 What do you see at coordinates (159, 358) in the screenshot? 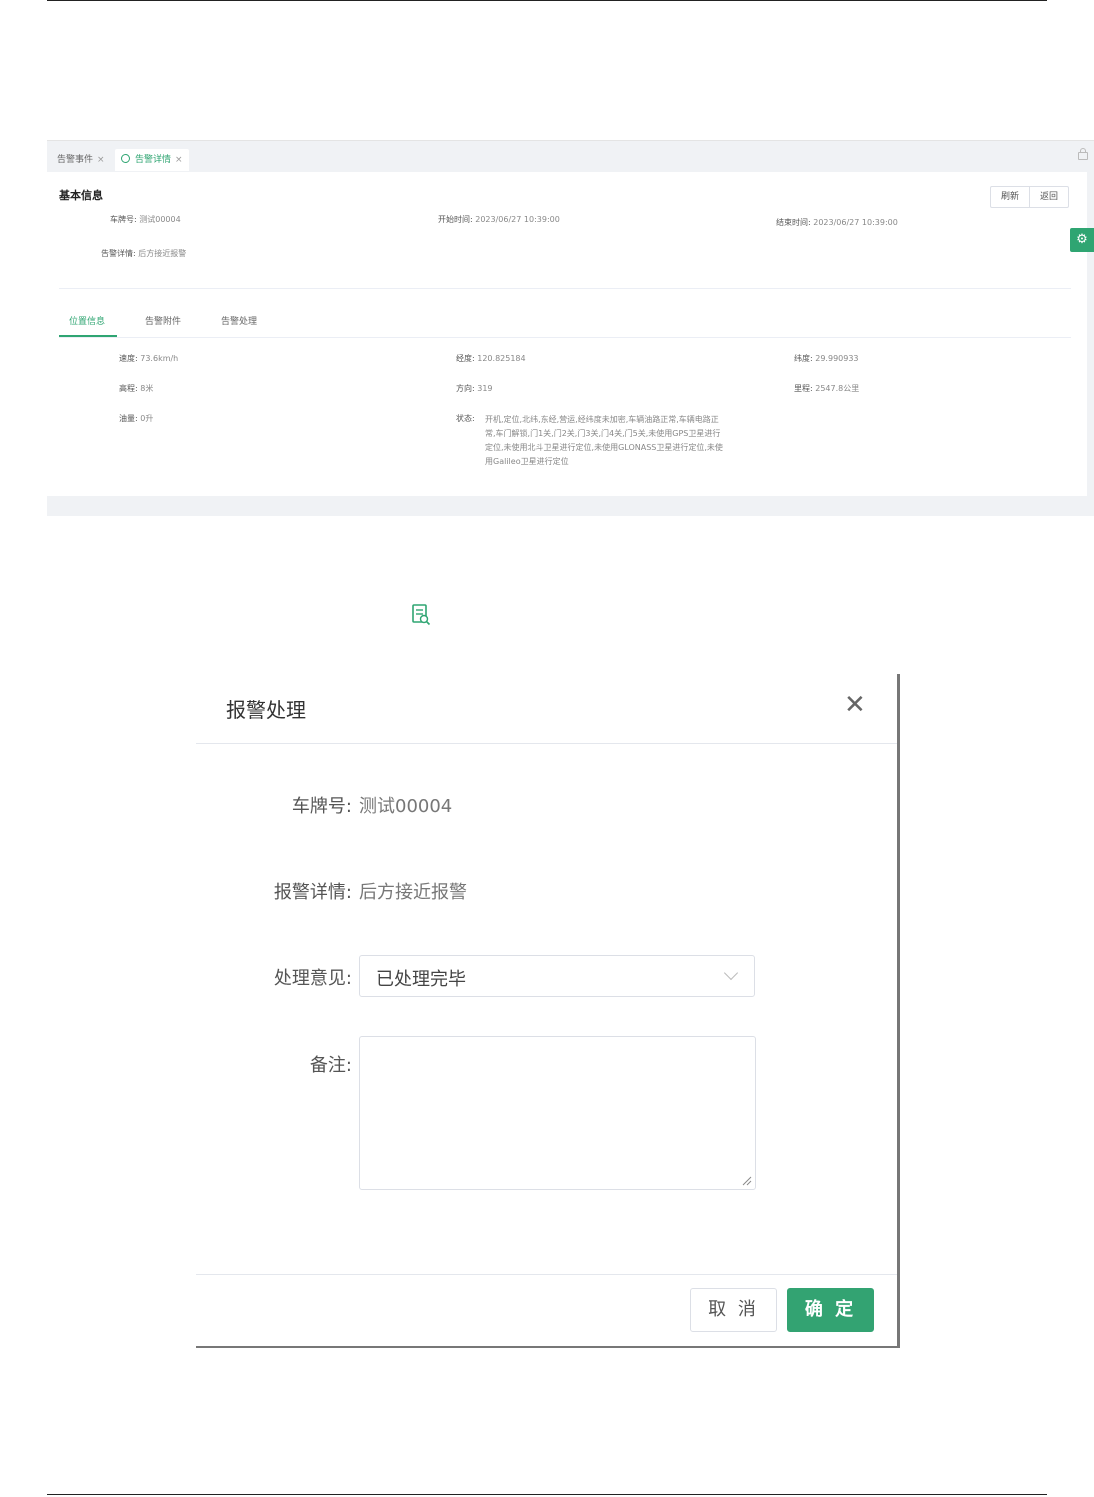
I see `speed-value: 73.6km/h` at bounding box center [159, 358].